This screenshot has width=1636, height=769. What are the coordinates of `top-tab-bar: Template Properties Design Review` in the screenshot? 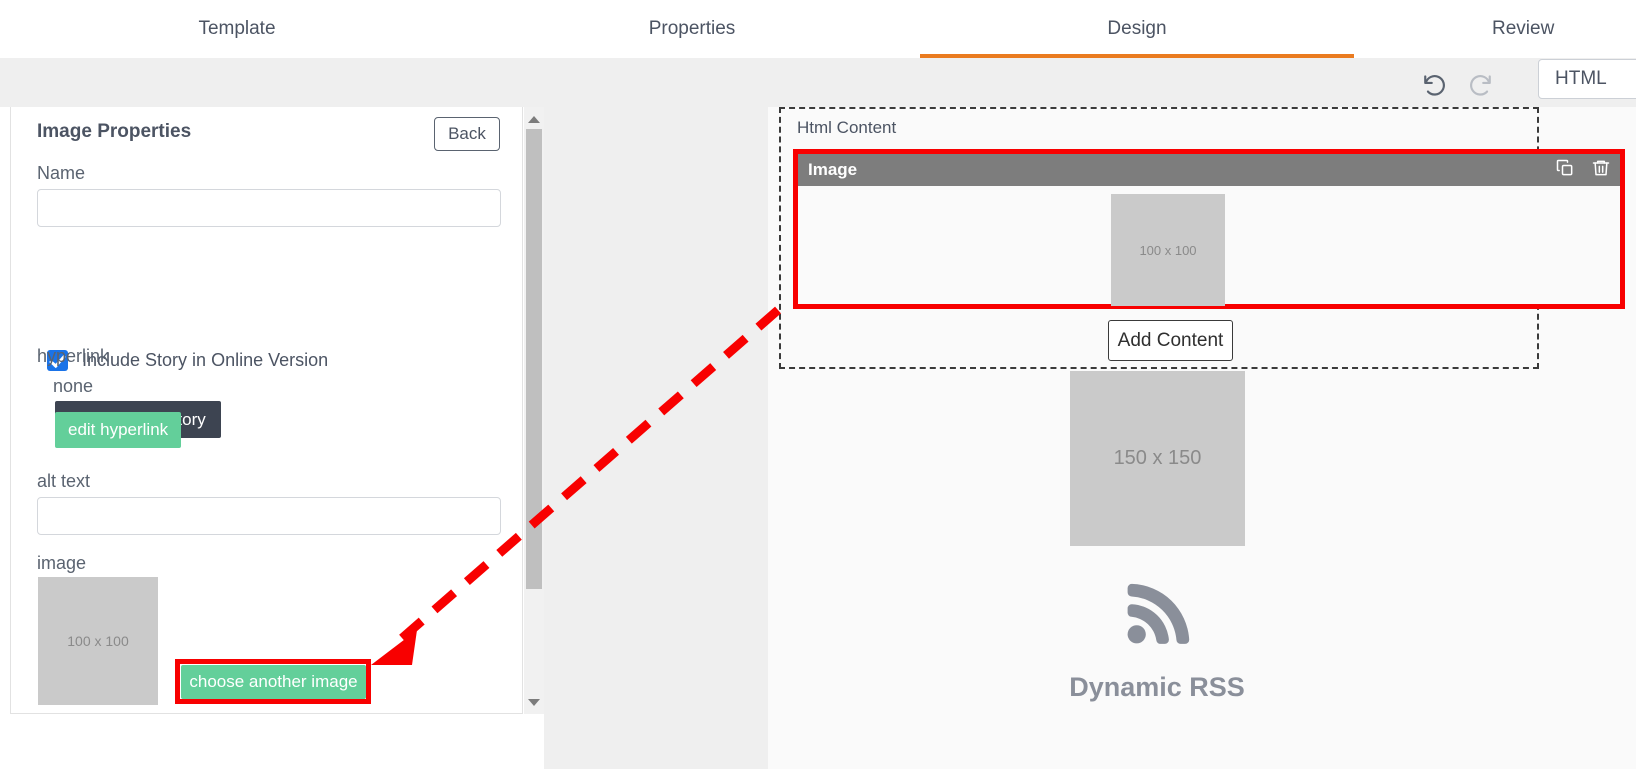 It's located at (818, 29).